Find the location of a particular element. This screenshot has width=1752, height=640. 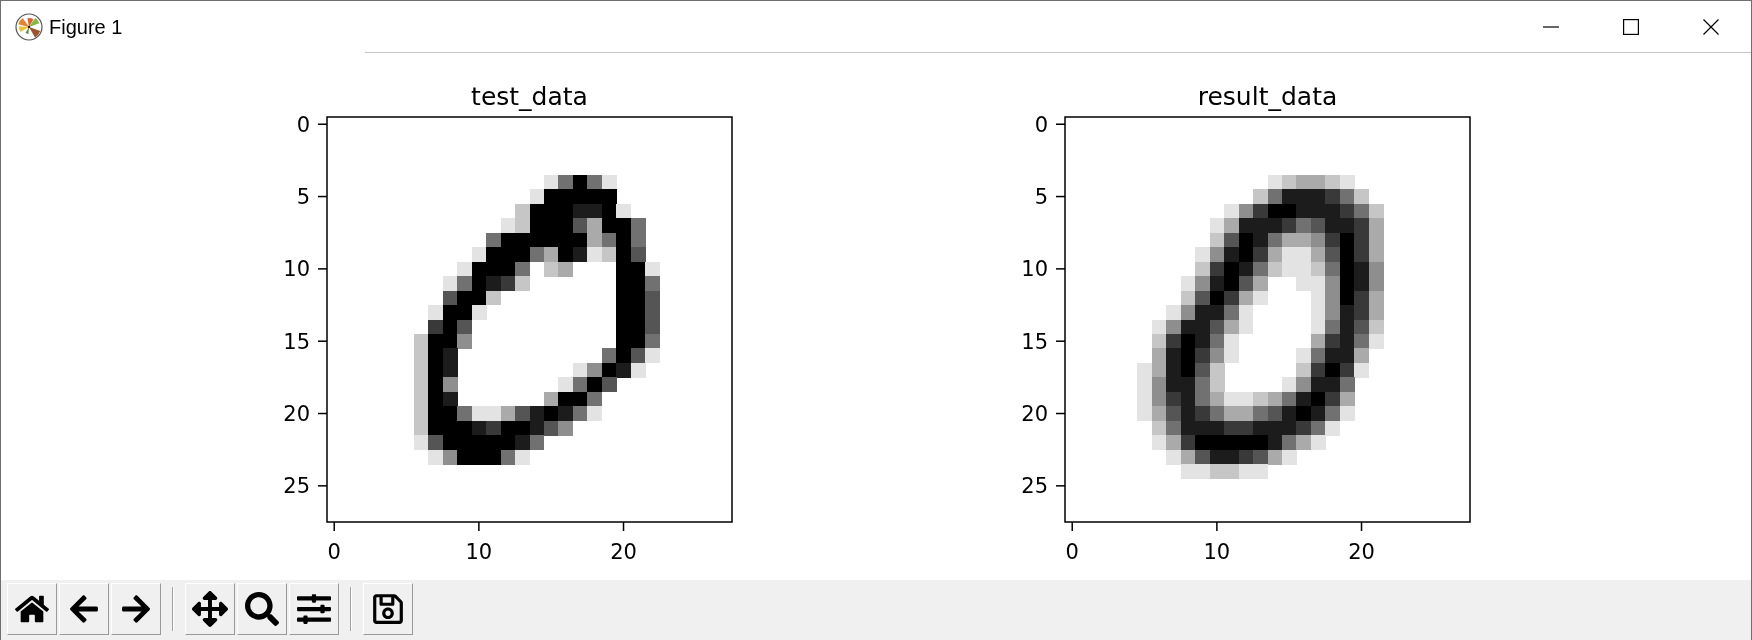

arrow-right-icon is located at coordinates (136, 609).